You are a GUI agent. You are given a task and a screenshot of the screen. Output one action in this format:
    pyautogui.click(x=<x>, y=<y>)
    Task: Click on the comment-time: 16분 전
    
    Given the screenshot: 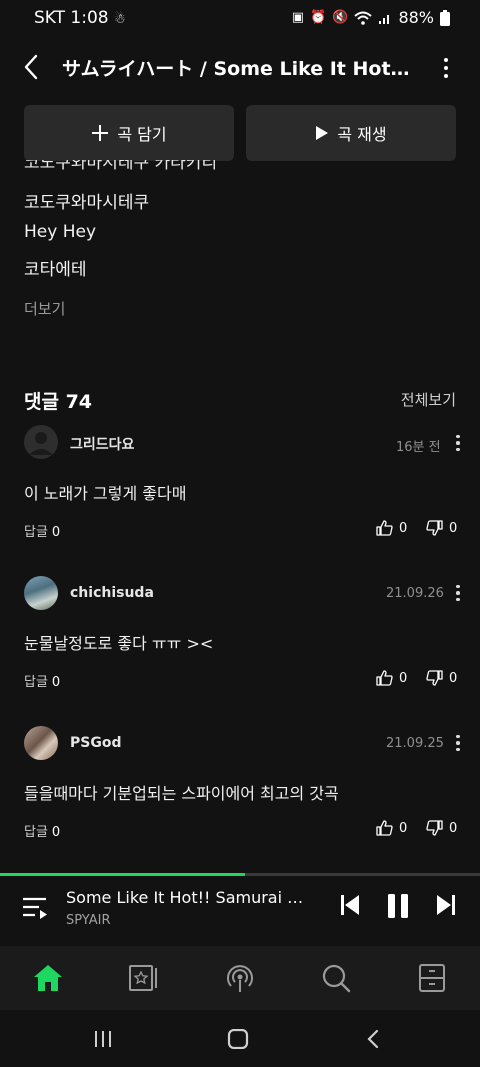 What is the action you would take?
    pyautogui.click(x=418, y=447)
    